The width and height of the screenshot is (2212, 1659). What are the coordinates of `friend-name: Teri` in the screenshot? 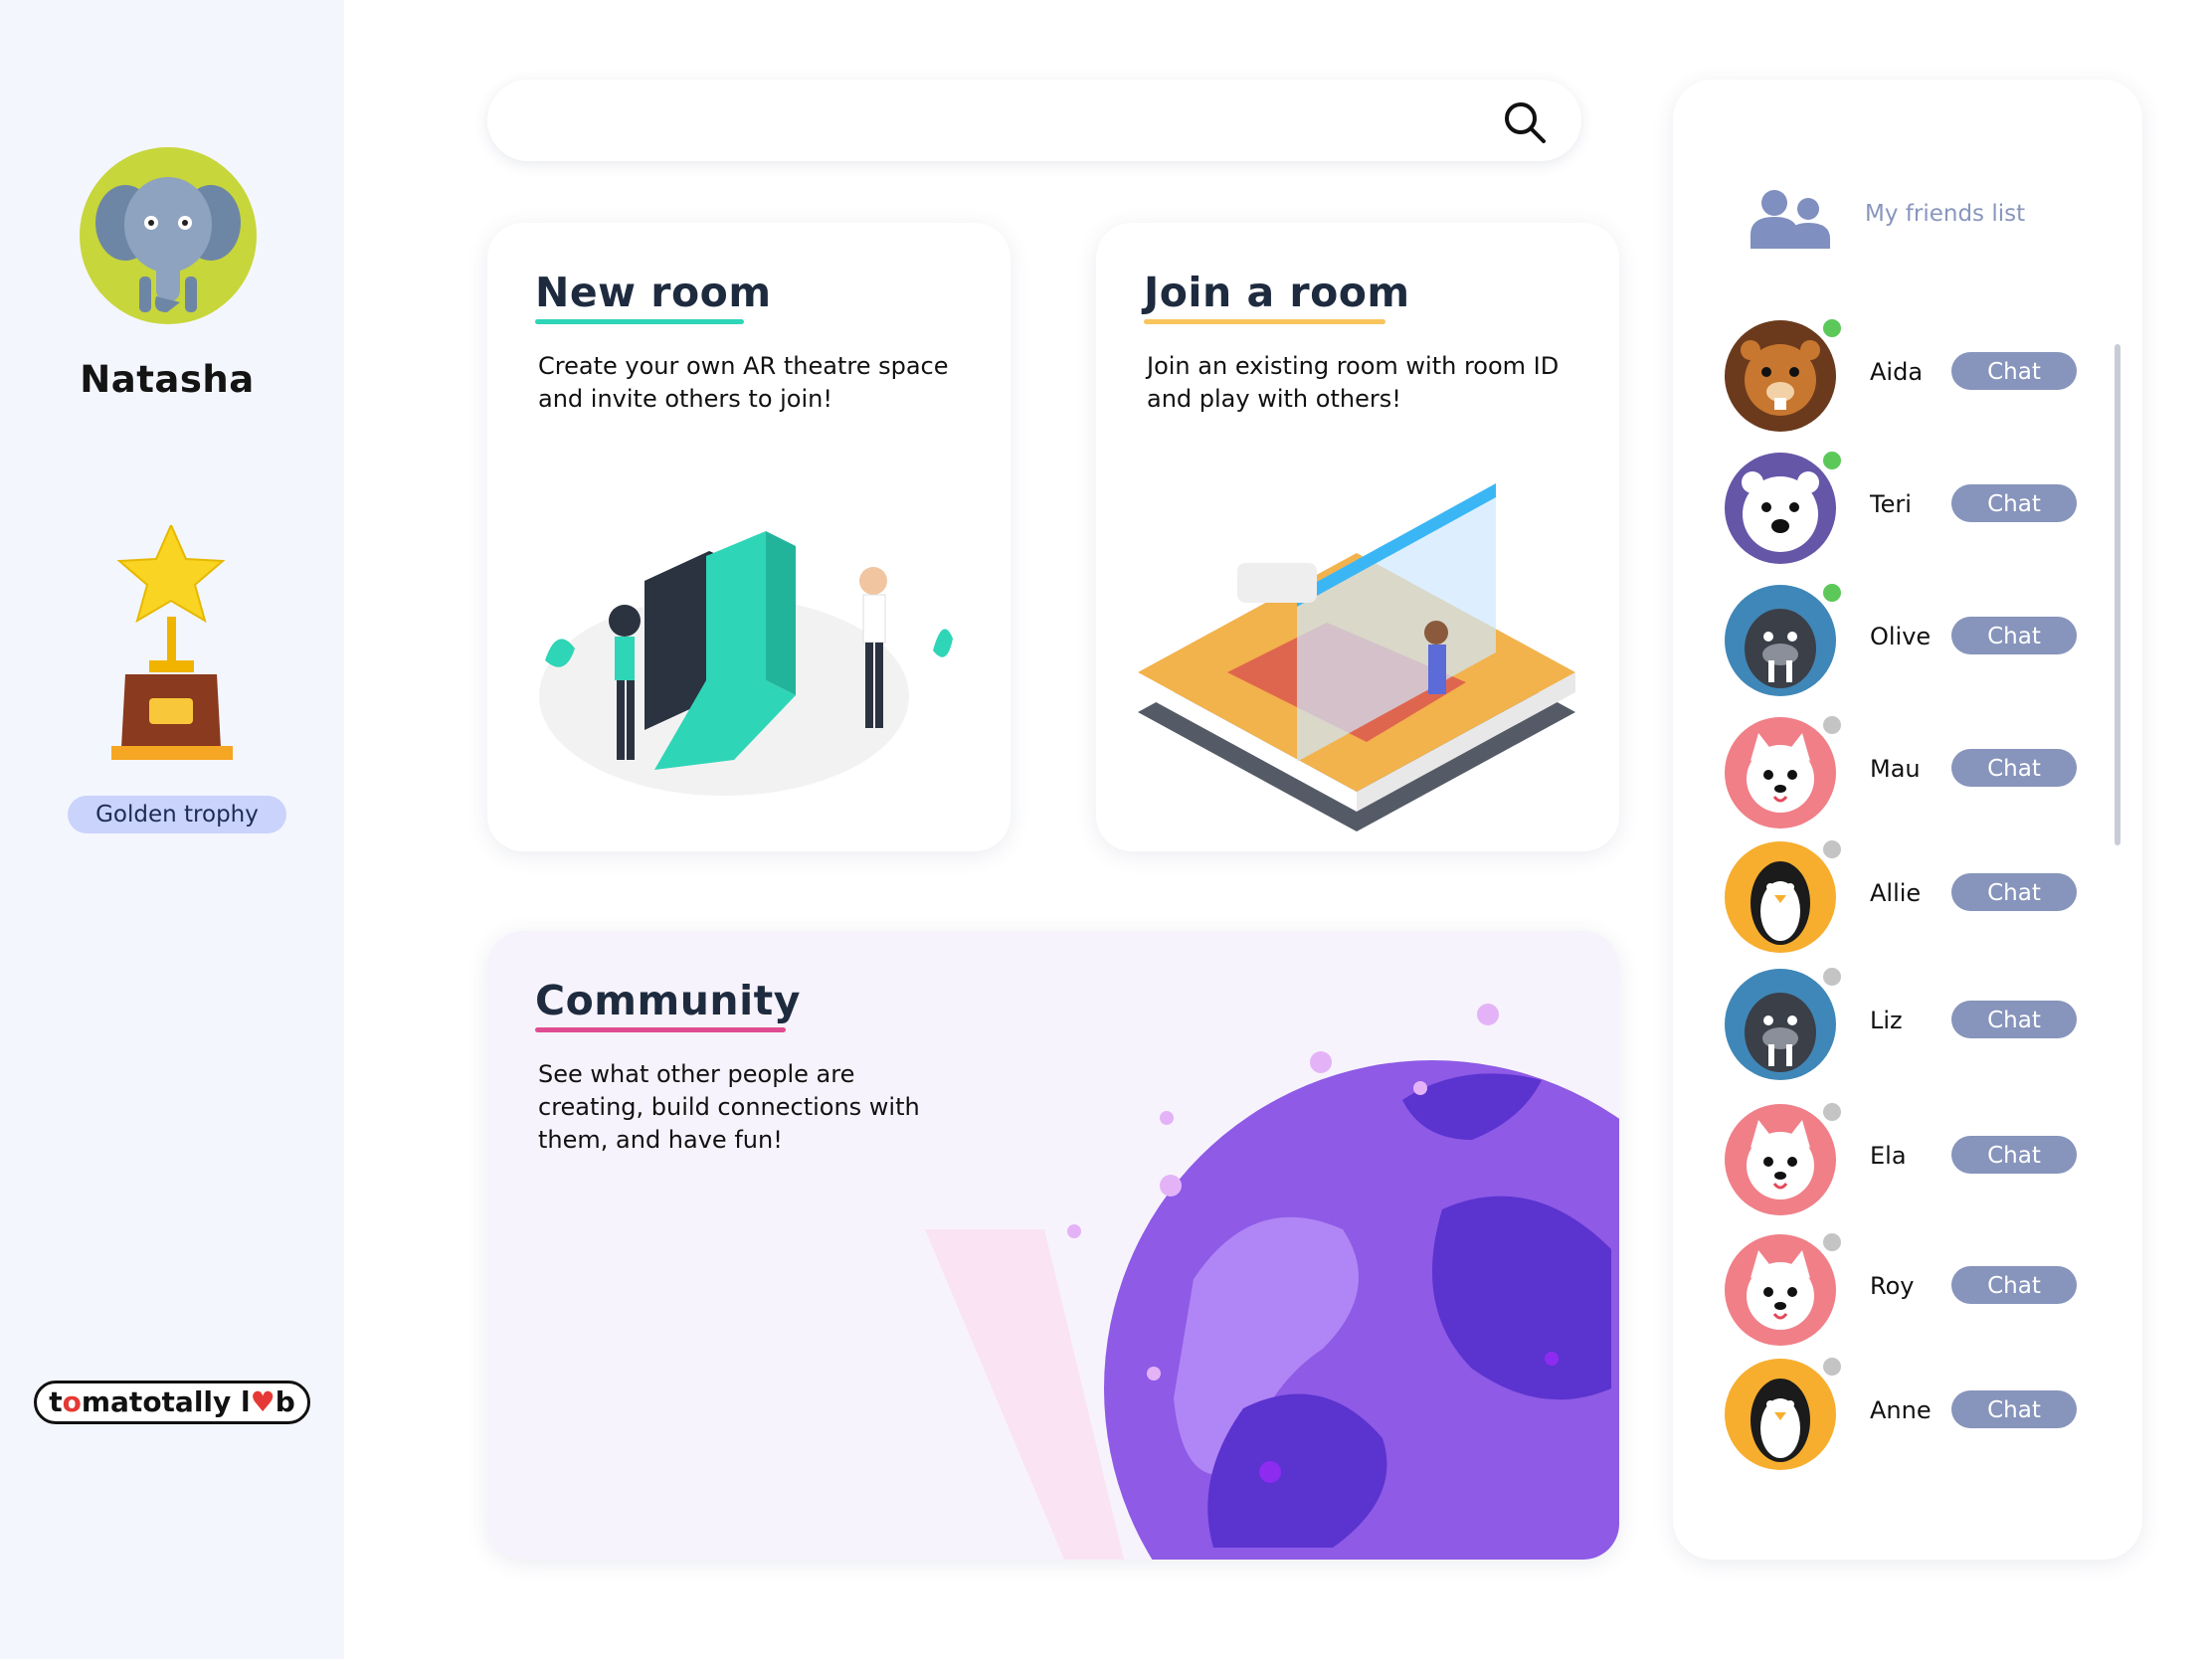 It's located at (1891, 504).